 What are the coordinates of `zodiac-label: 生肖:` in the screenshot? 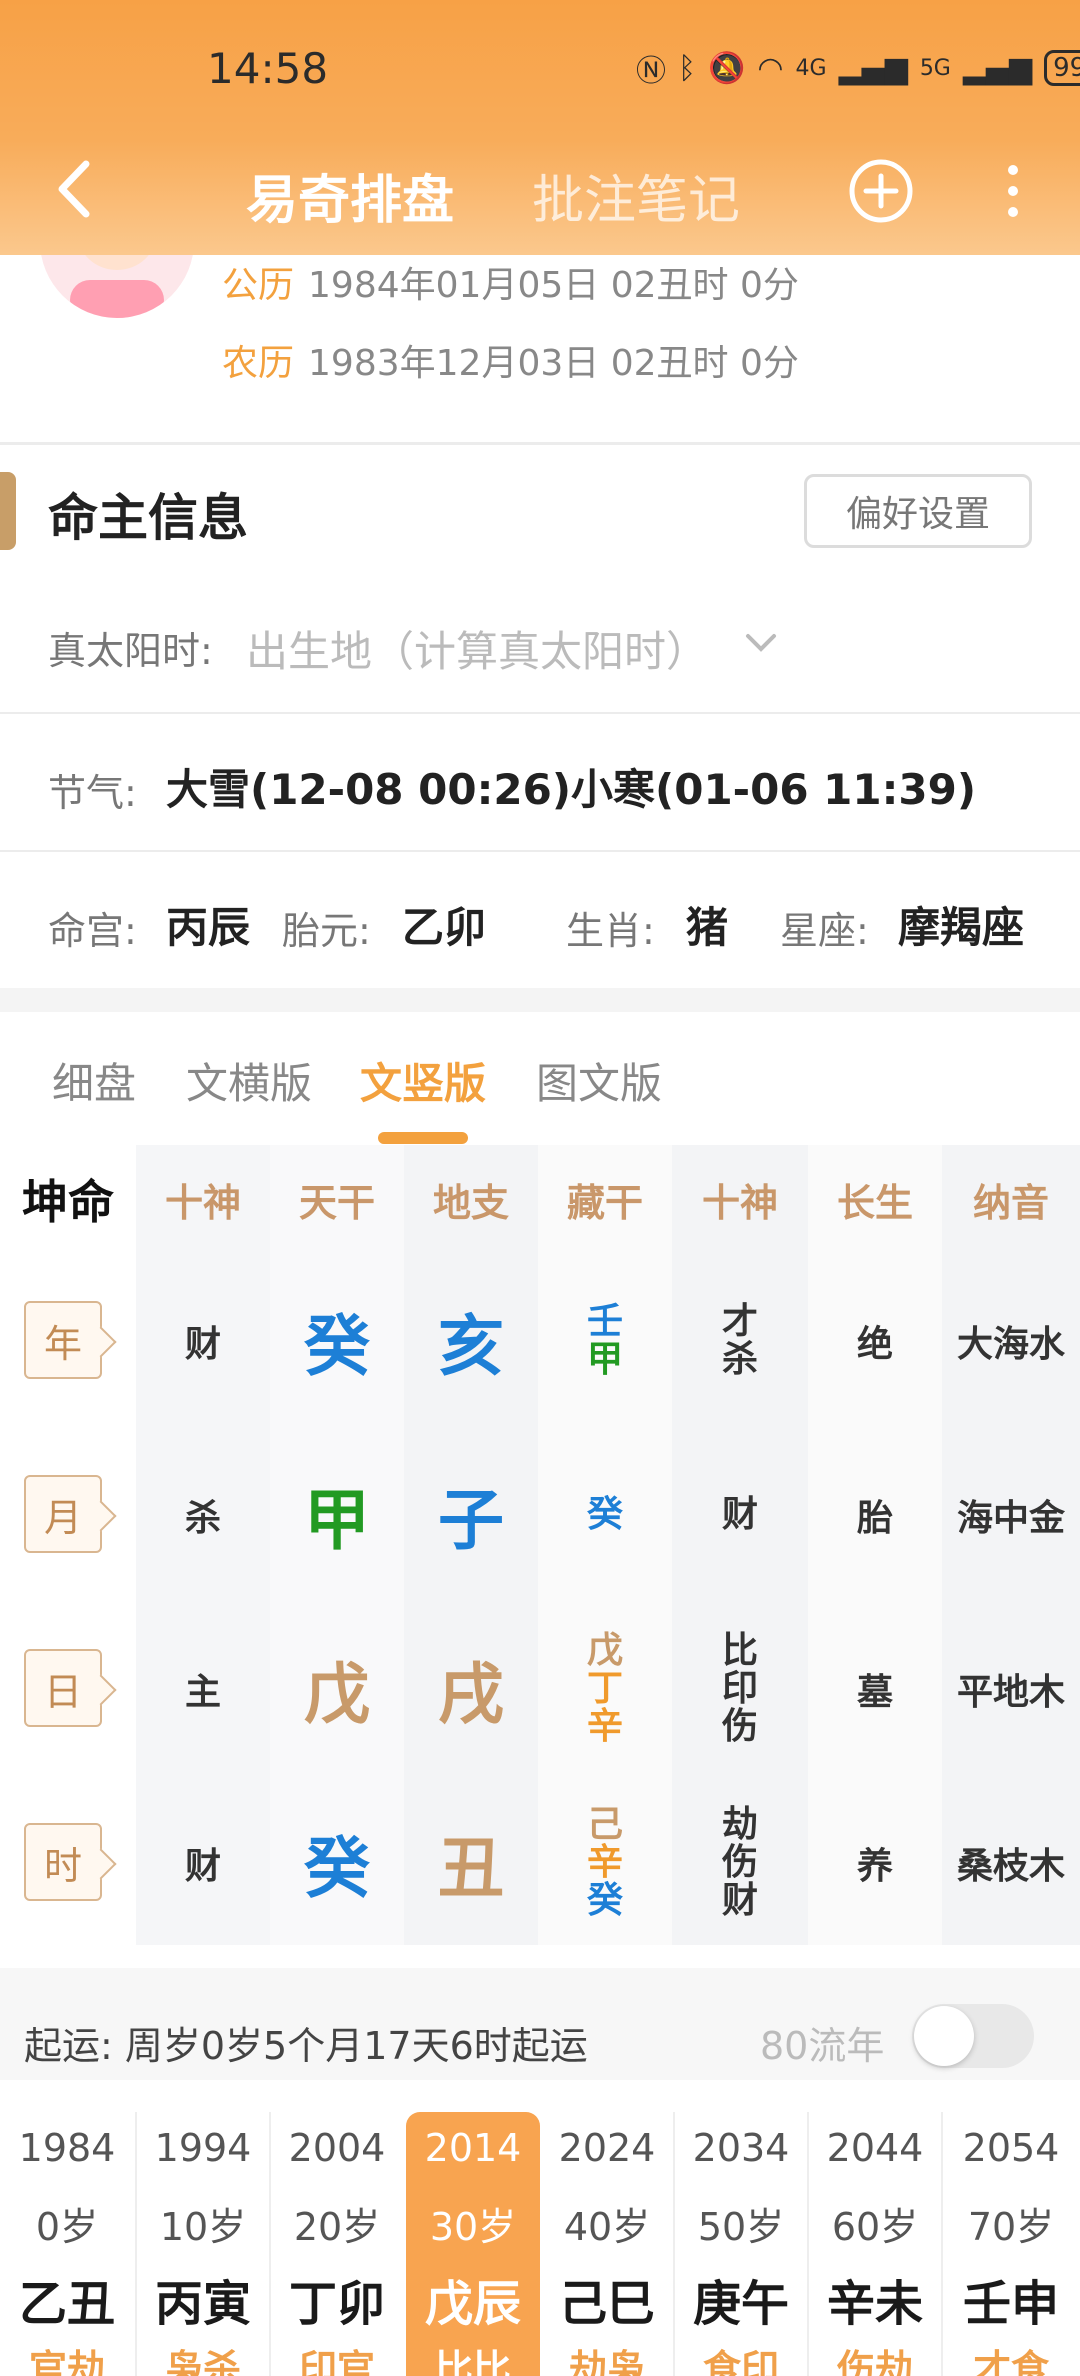 It's located at (610, 931).